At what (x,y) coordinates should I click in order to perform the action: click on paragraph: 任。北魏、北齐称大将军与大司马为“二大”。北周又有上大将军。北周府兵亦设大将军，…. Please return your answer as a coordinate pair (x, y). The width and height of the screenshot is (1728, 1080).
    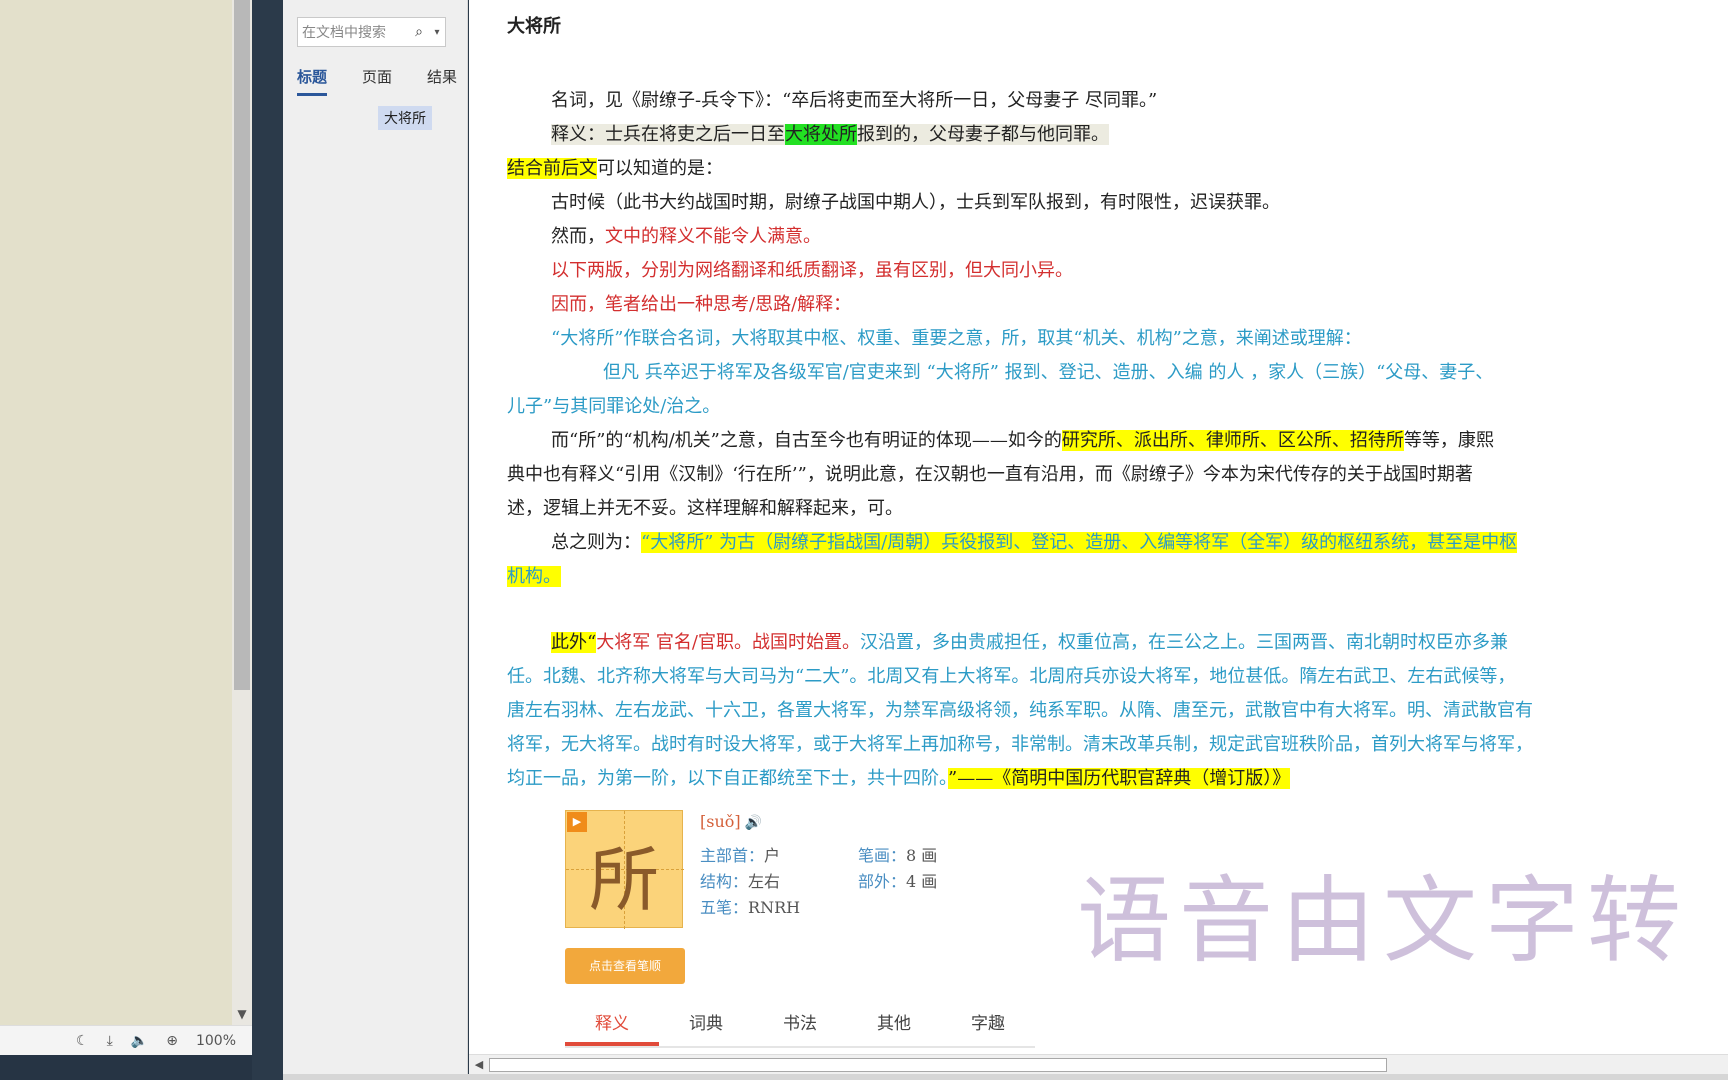
    Looking at the image, I should click on (1011, 676).